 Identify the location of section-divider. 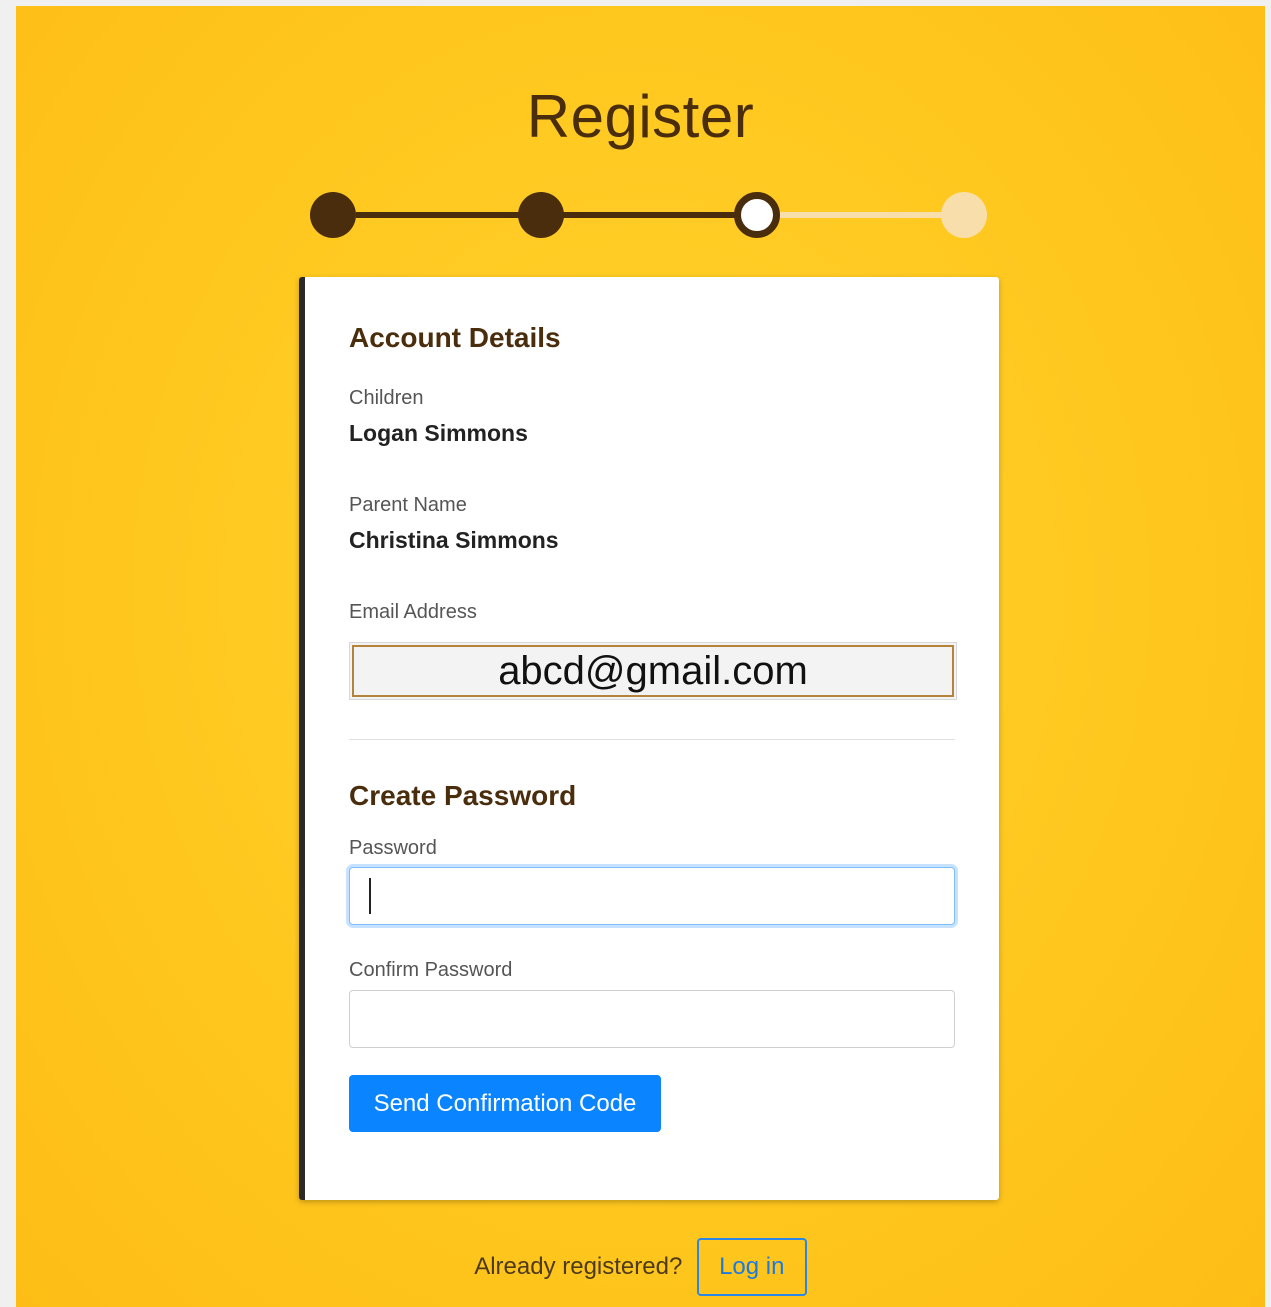
(652, 739).